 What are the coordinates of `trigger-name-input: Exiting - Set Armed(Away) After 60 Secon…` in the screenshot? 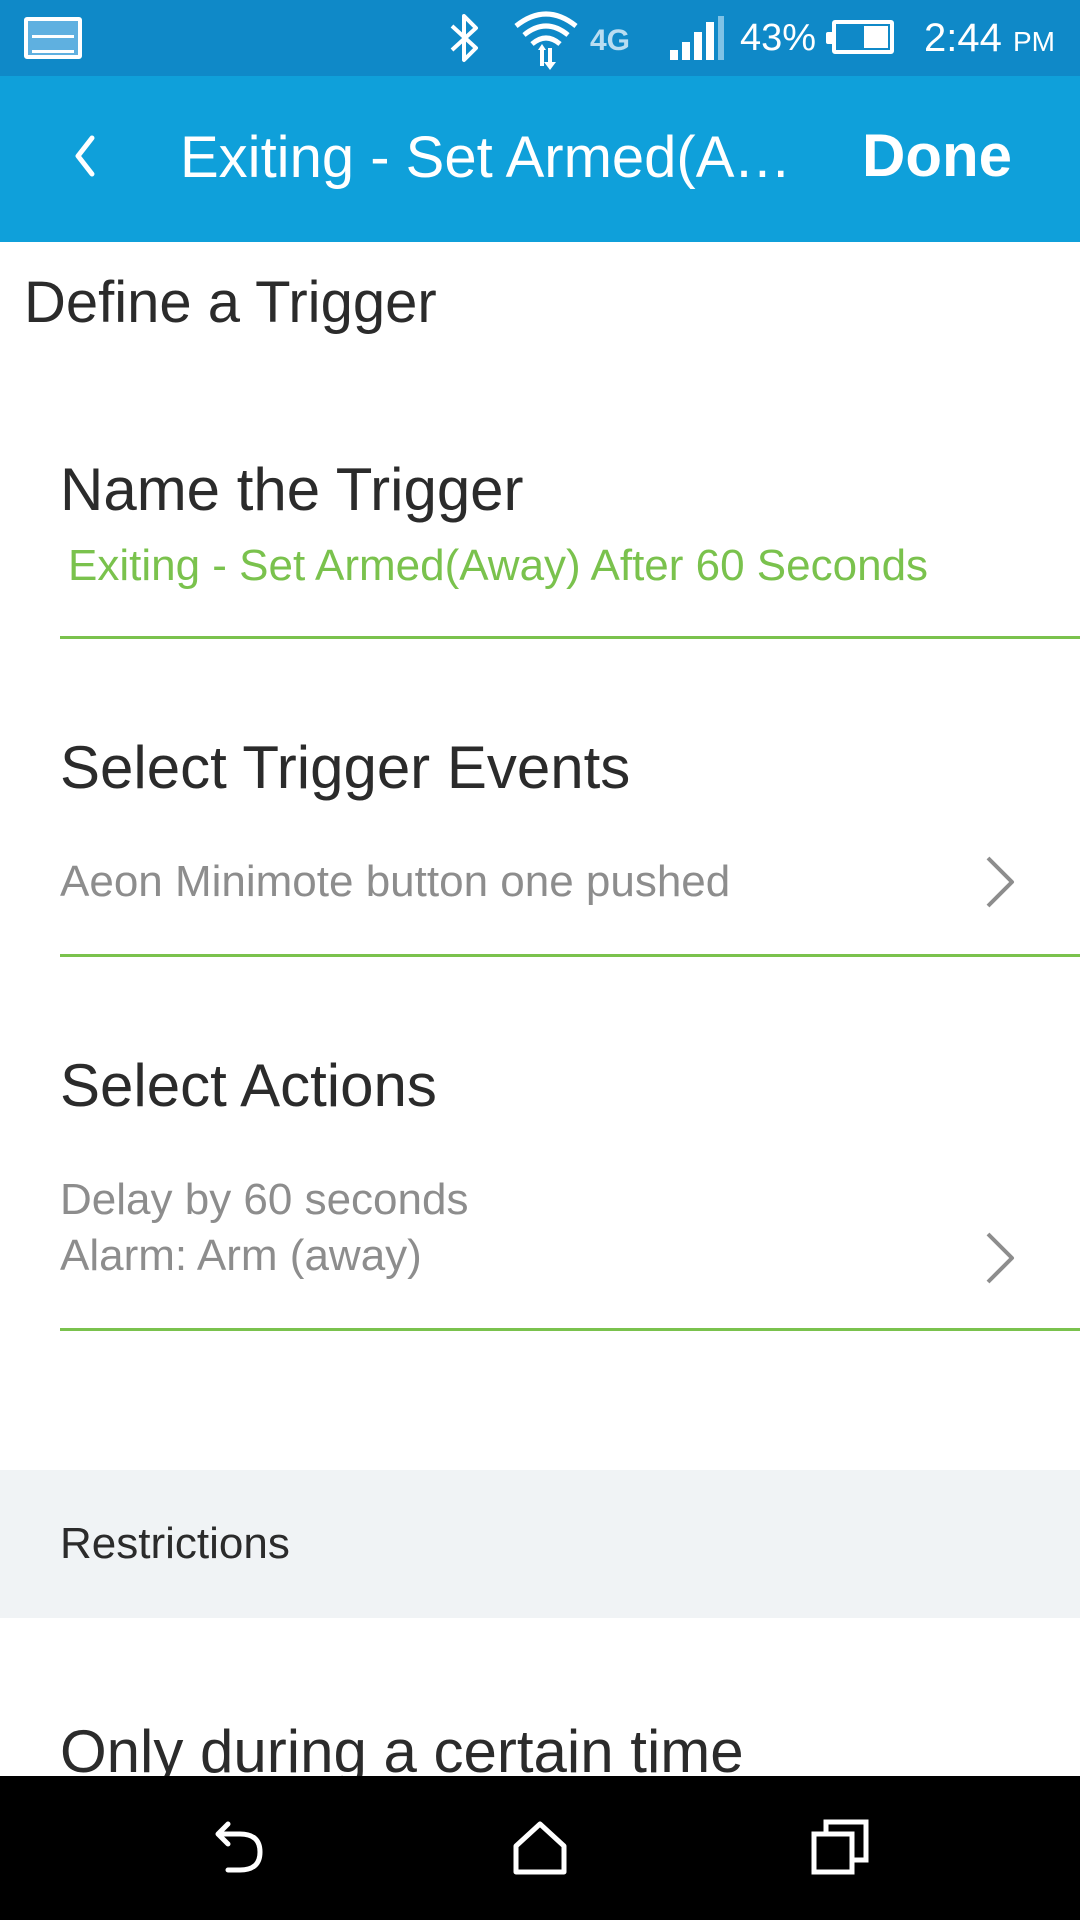 It's located at (498, 566).